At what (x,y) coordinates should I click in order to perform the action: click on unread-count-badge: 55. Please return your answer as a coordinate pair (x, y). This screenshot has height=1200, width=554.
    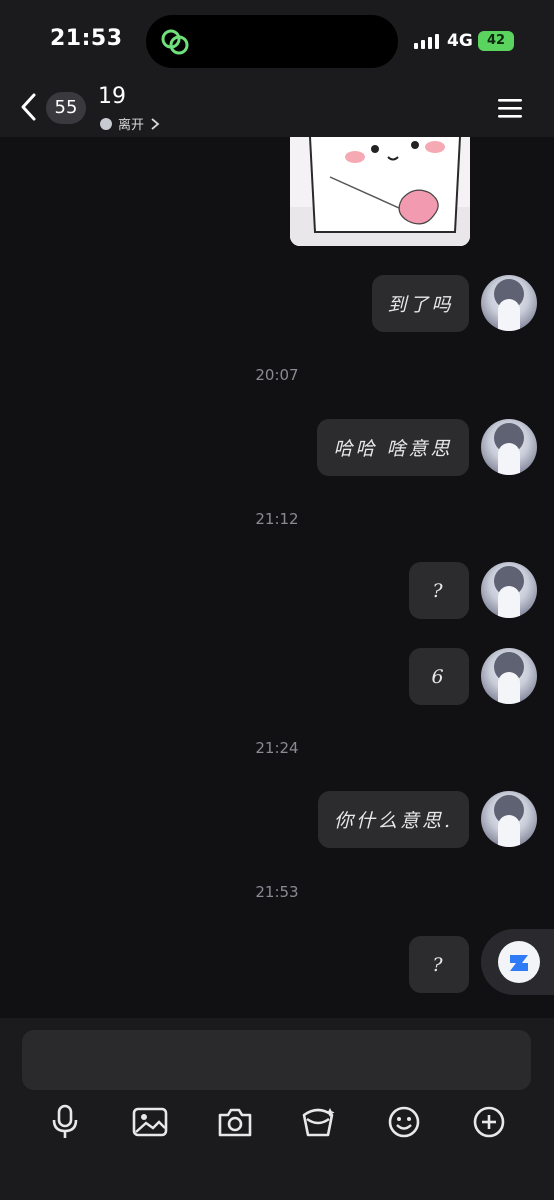
    Looking at the image, I should click on (66, 108).